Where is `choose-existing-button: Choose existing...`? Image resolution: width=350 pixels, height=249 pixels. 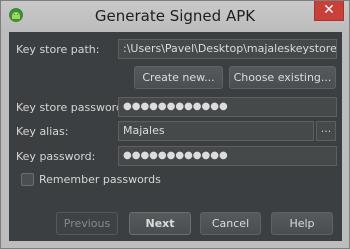 choose-existing-button: Choose existing... is located at coordinates (282, 77).